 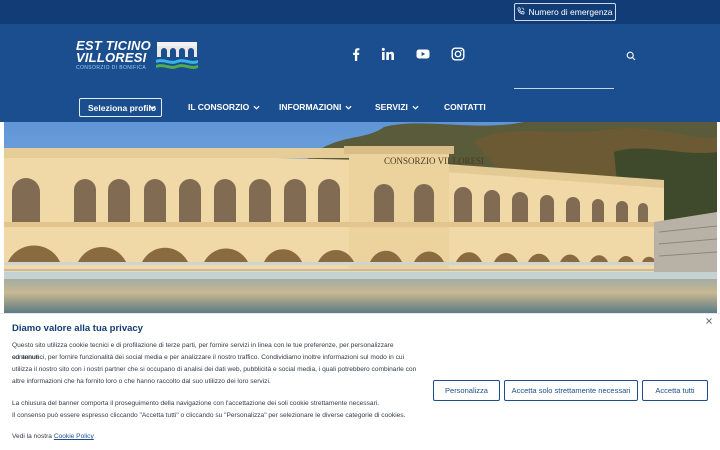 What do you see at coordinates (458, 54) in the screenshot?
I see `instagram-icon` at bounding box center [458, 54].